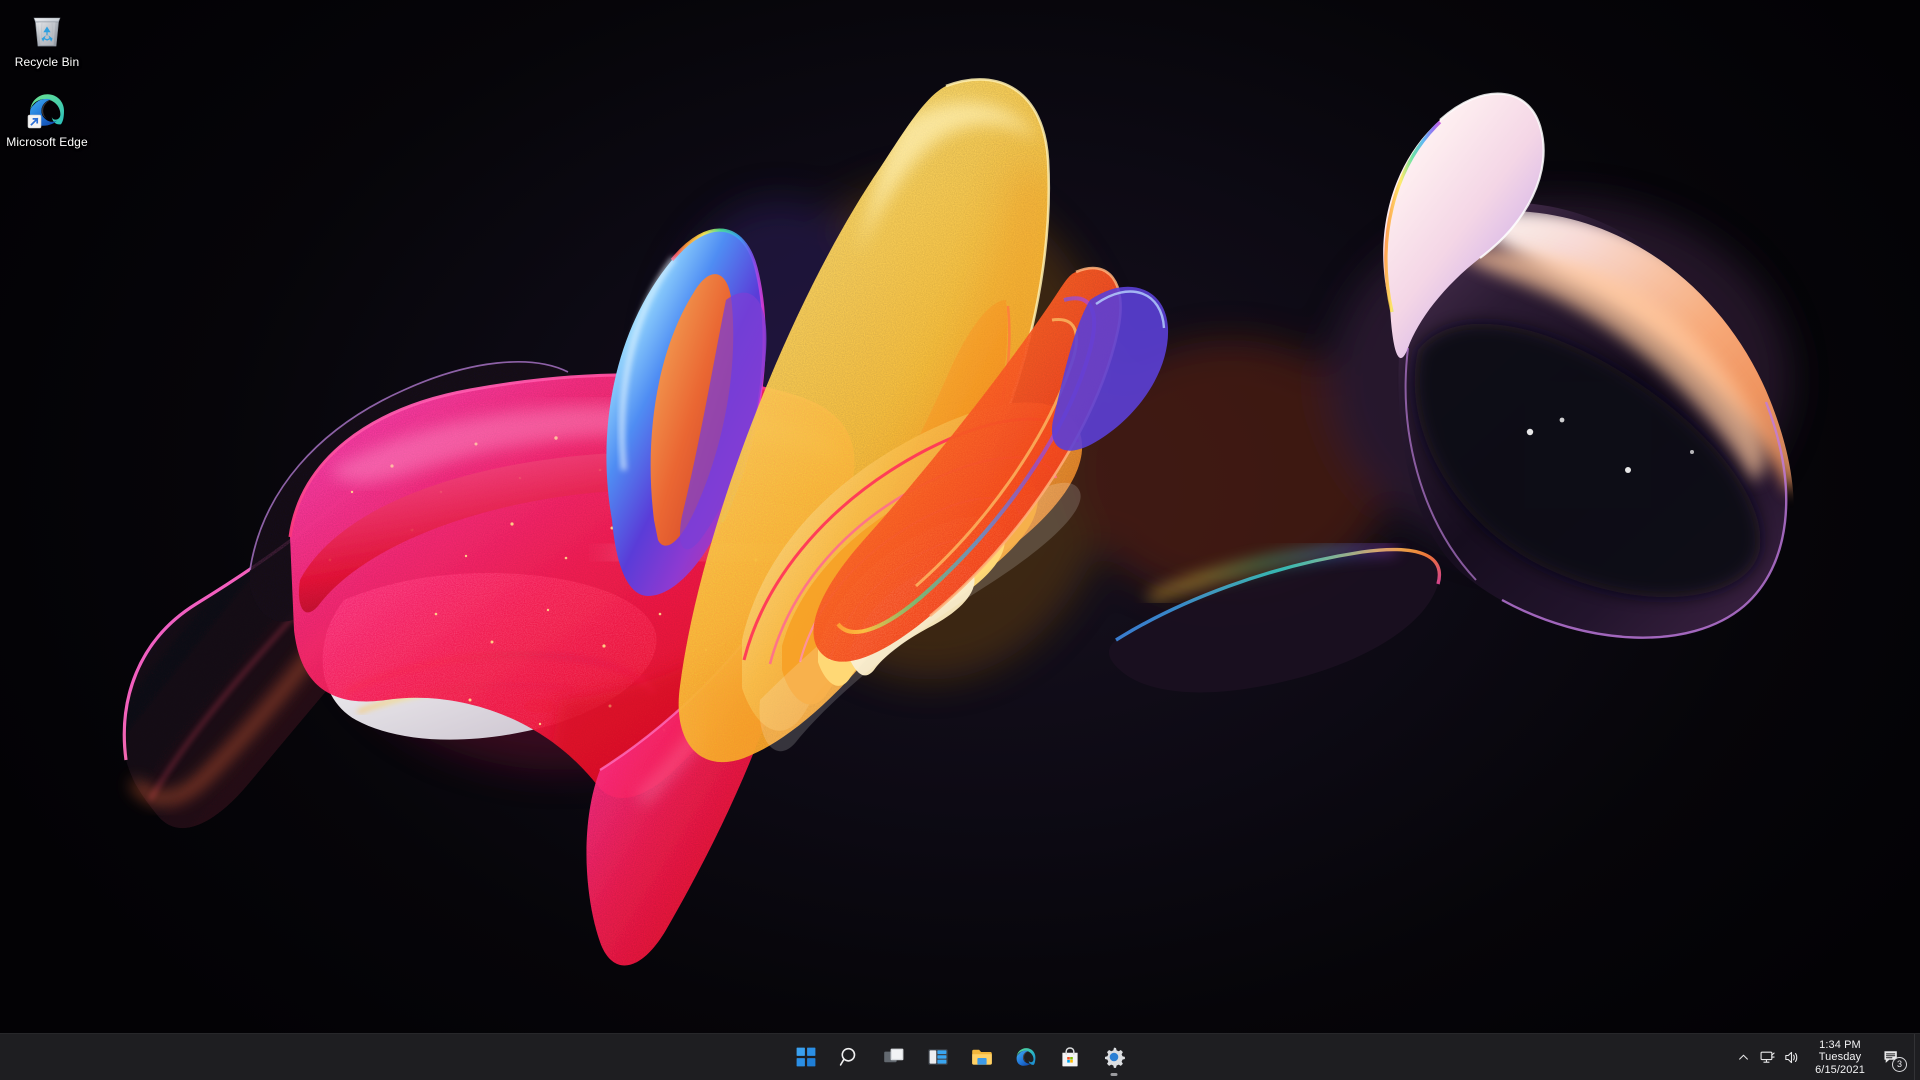  What do you see at coordinates (1899, 1064) in the screenshot?
I see `notification-count-badge: 3` at bounding box center [1899, 1064].